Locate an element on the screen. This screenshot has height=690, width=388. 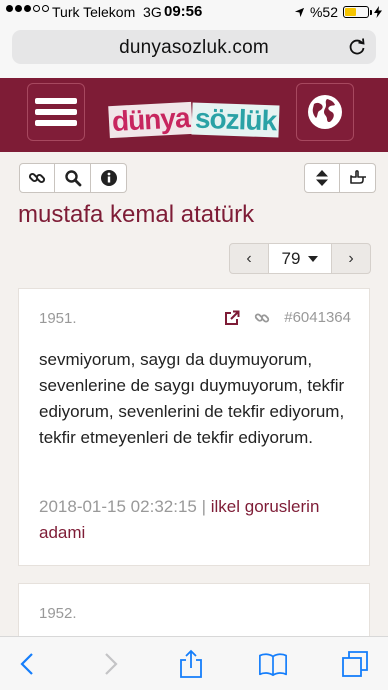
logo-text-sozluk: sözlük is located at coordinates (235, 120).